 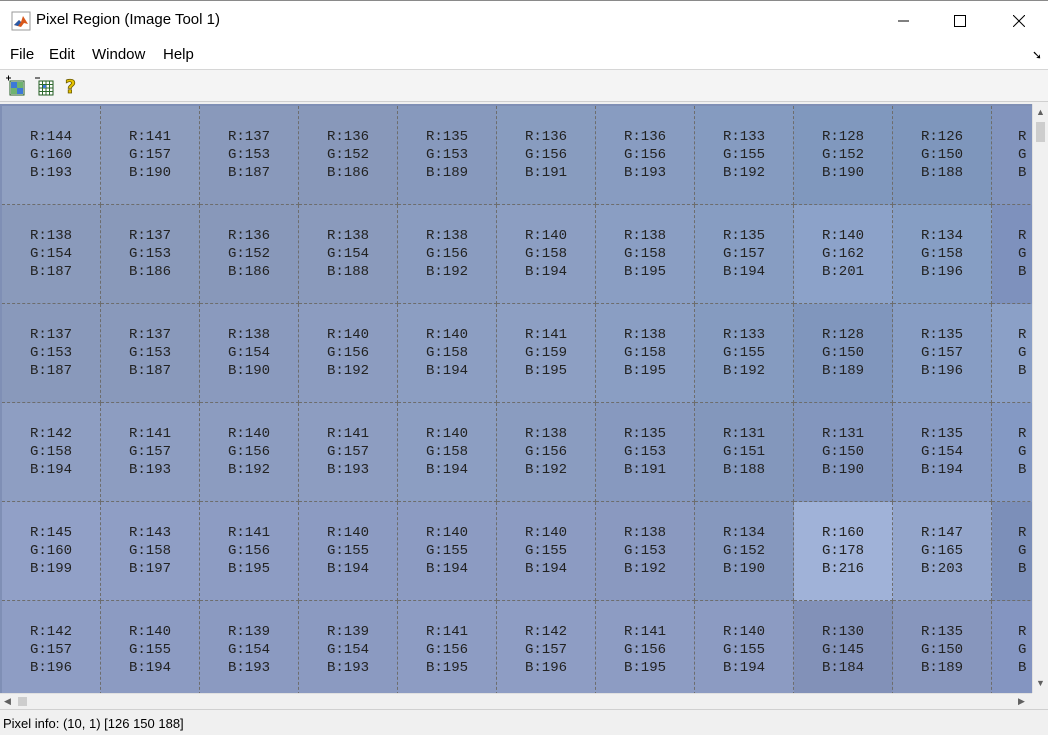 I want to click on close-button, so click(x=1019, y=21).